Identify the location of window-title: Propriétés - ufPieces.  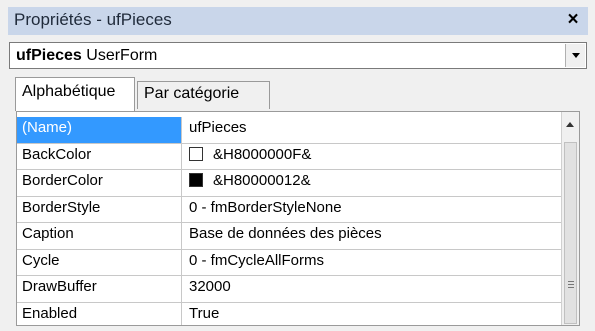
(93, 19).